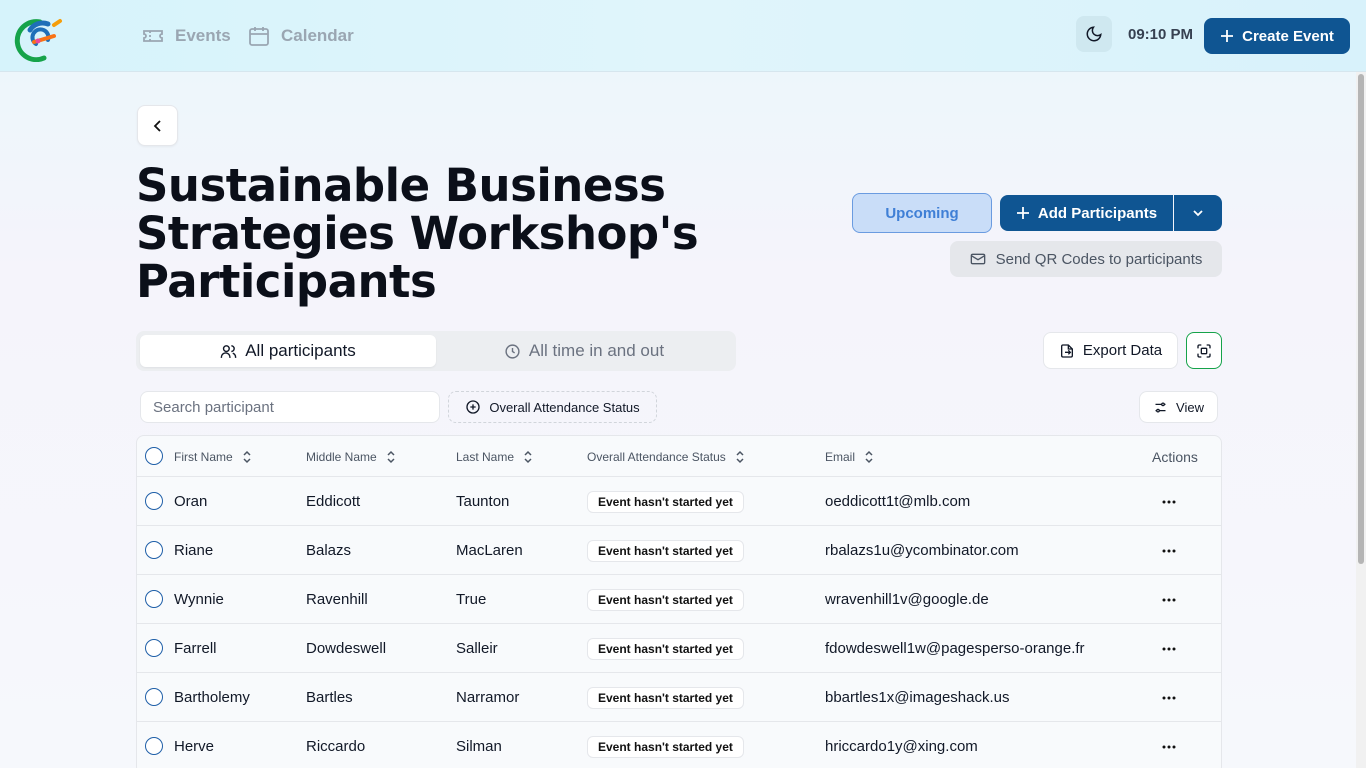 The width and height of the screenshot is (1366, 768). What do you see at coordinates (1178, 407) in the screenshot?
I see `view-options-button: View` at bounding box center [1178, 407].